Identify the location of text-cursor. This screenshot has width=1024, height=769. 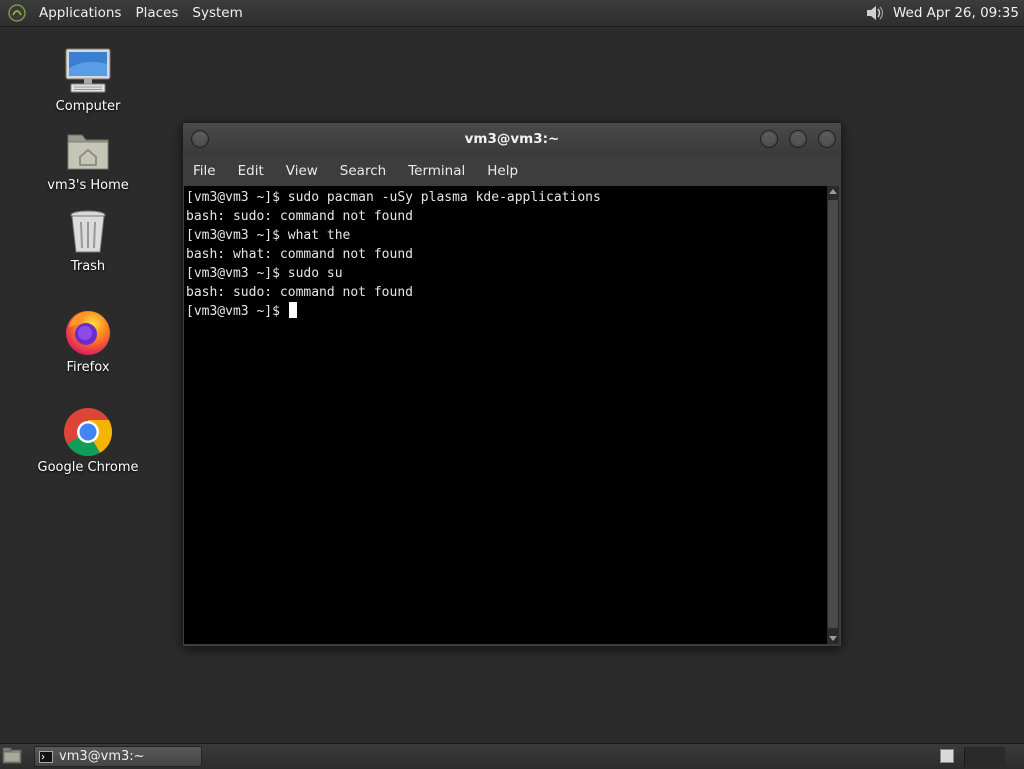
(292, 310).